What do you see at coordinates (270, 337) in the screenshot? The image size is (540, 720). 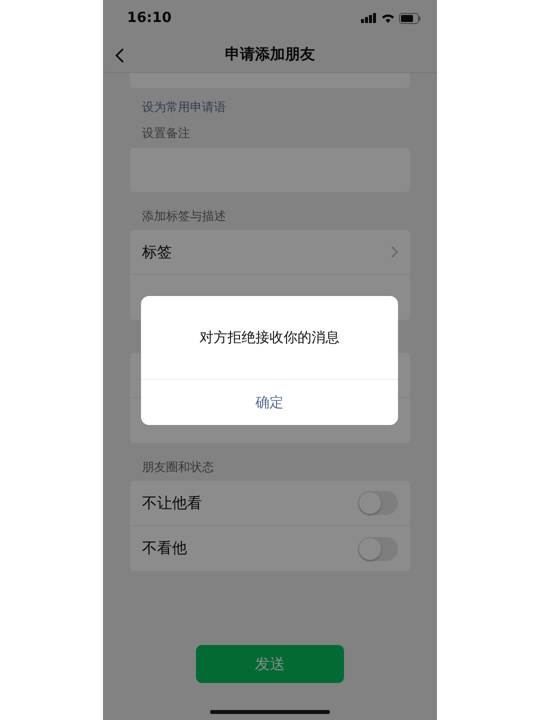 I see `dialog-message: 对方拒绝接收你的消息` at bounding box center [270, 337].